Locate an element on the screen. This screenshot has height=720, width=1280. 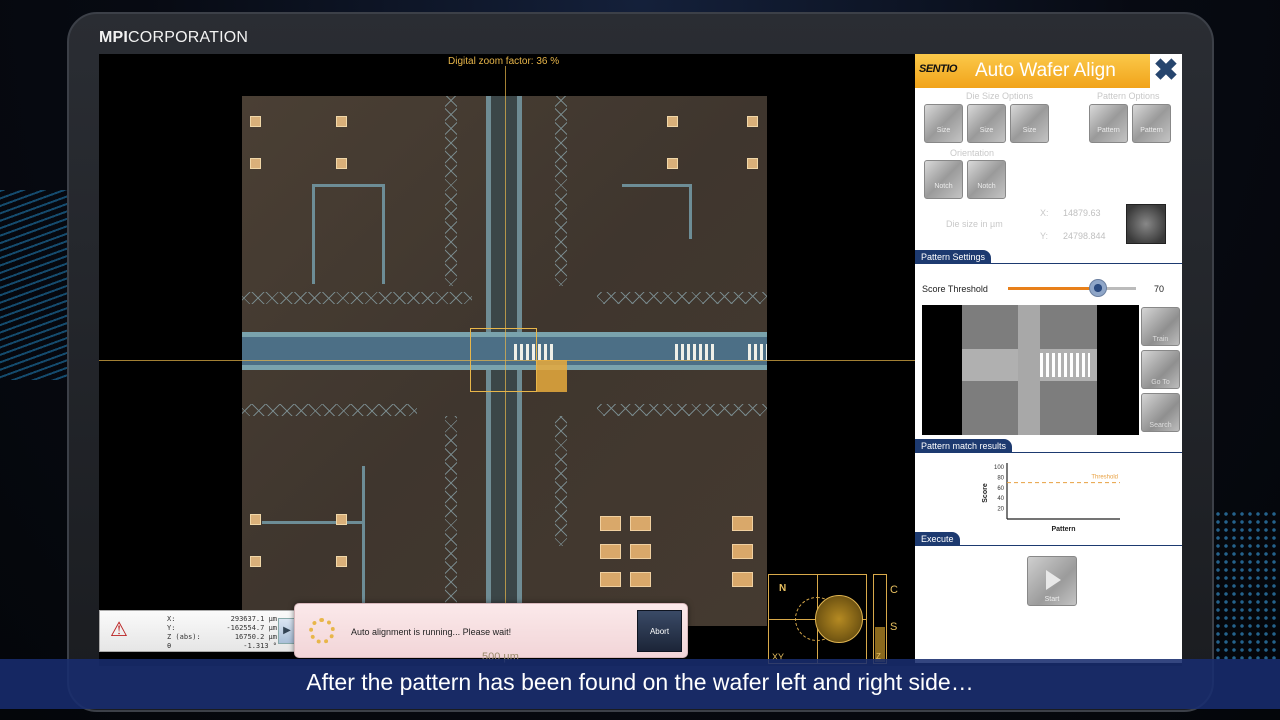
y-tick-label: 100 is located at coordinates (999, 468).